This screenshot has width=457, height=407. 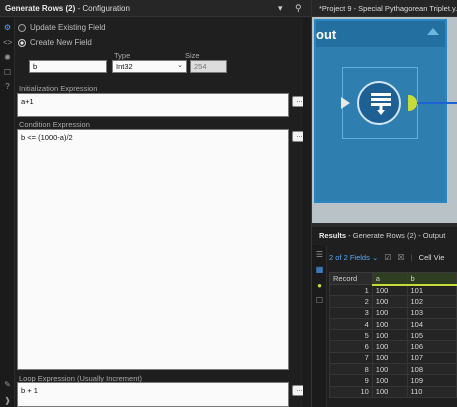 I want to click on cell-viewer-button: Cell Vie, so click(x=432, y=257).